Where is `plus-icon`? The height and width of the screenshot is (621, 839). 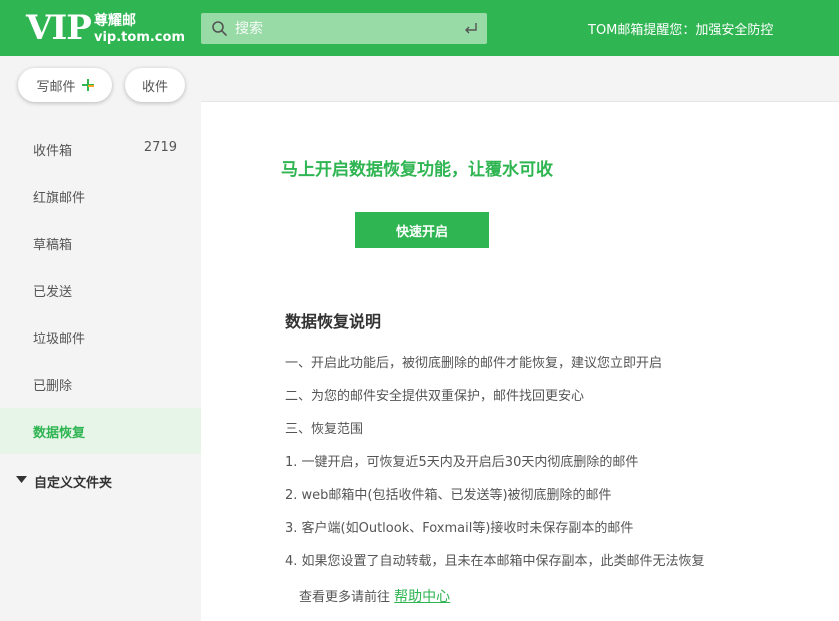
plus-icon is located at coordinates (87, 85).